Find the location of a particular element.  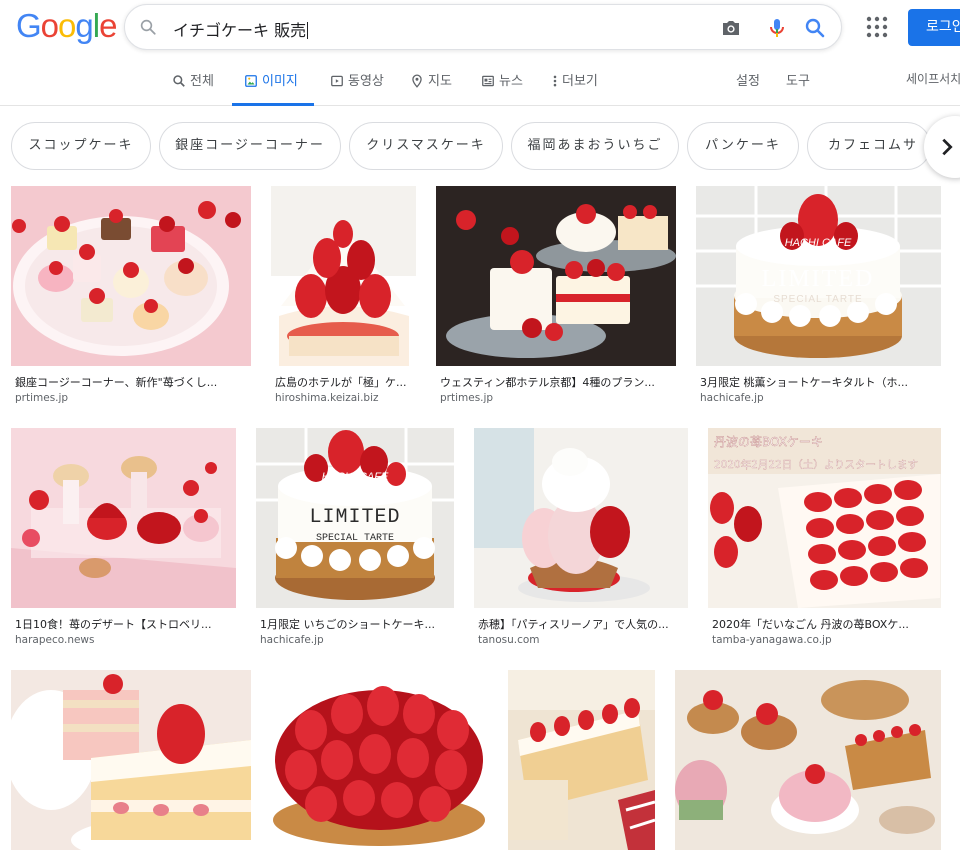

video-icon is located at coordinates (337, 81).